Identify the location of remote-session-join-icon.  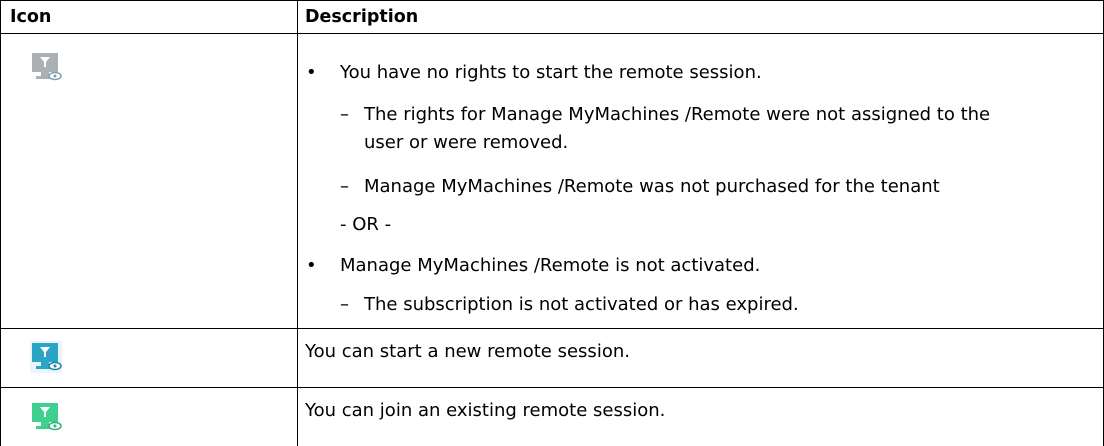
(47, 417).